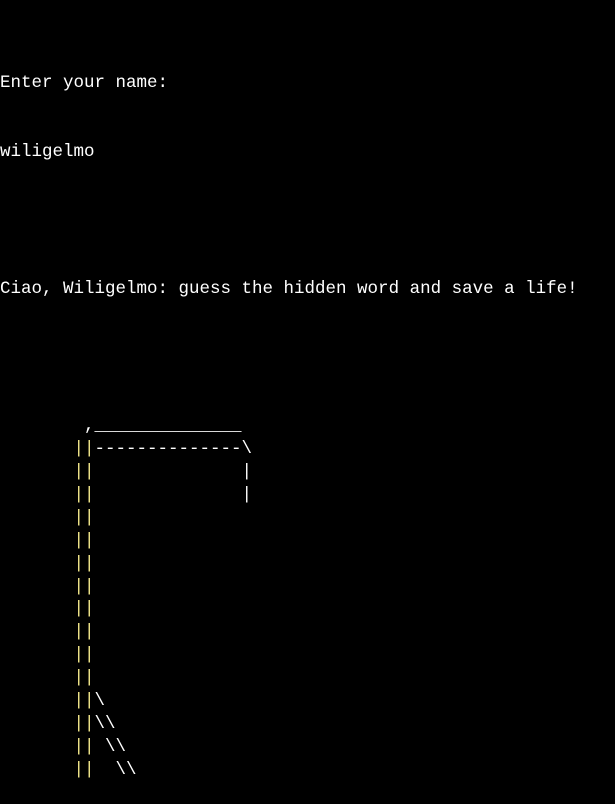  Describe the element at coordinates (100, 701) in the screenshot. I see `hangman-art-segment: \` at that location.